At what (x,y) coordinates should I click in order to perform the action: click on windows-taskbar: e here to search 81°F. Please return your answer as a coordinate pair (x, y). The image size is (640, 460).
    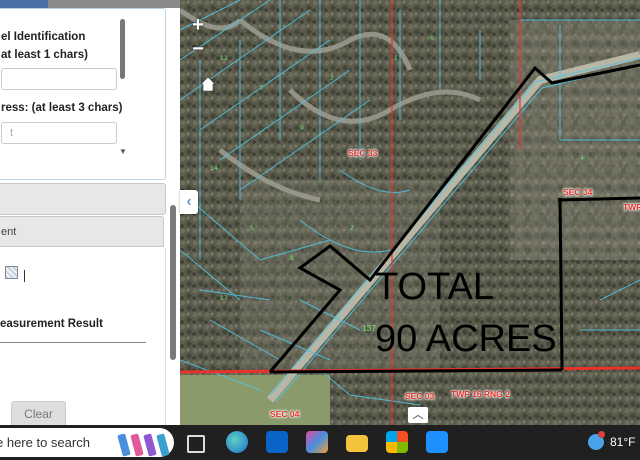
    Looking at the image, I should click on (320, 442).